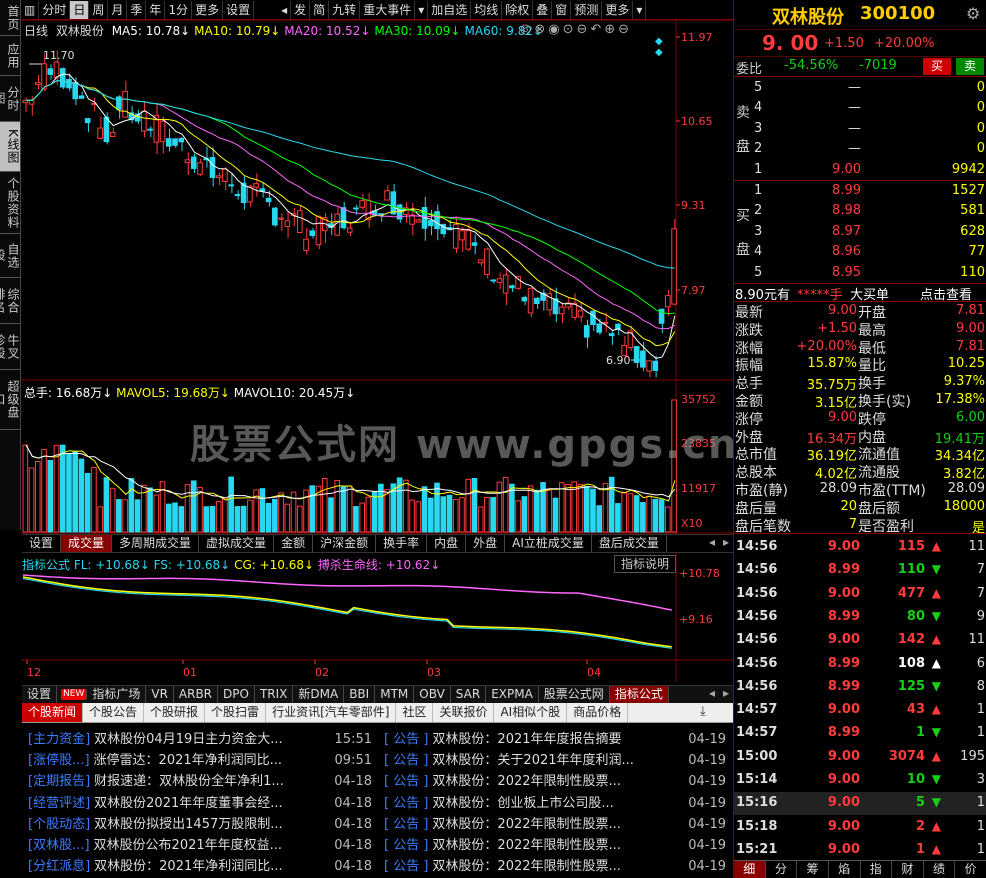 The height and width of the screenshot is (878, 986). What do you see at coordinates (196, 694) in the screenshot?
I see `ind-tab-4: ARBR` at bounding box center [196, 694].